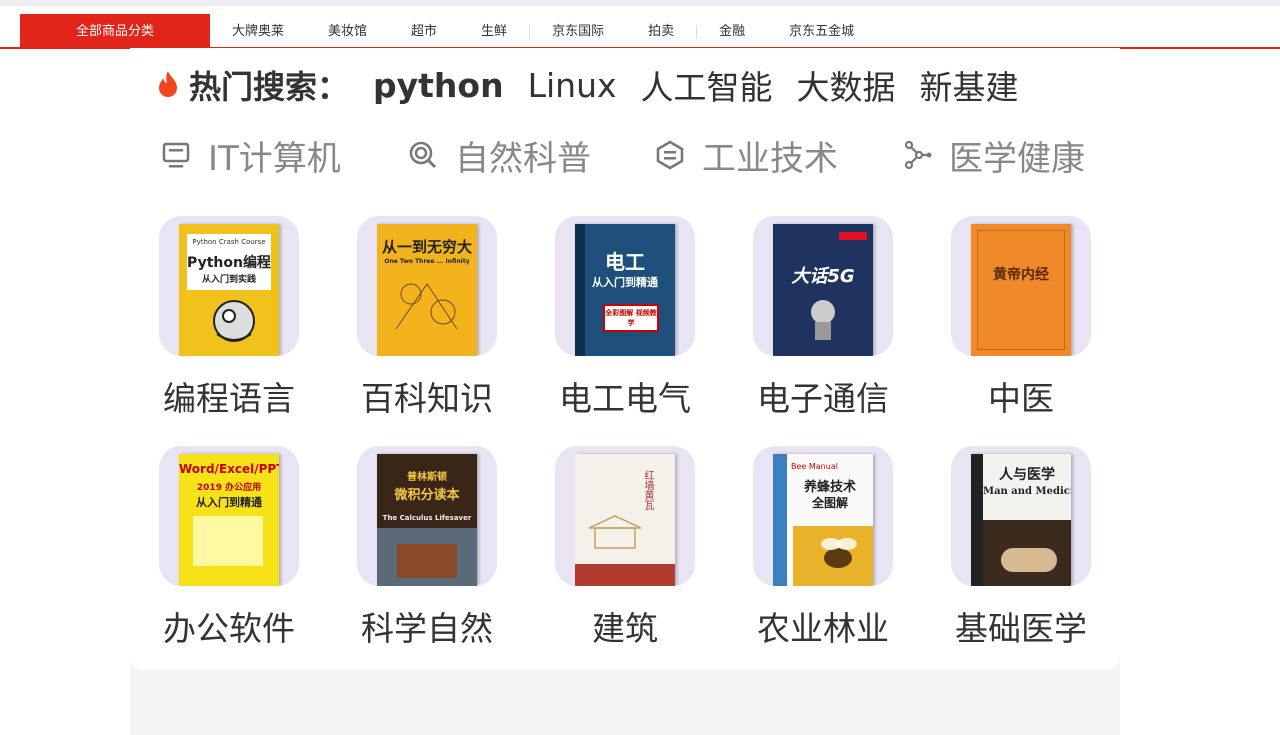 This screenshot has width=1280, height=735. I want to click on tile-caption: 电子通信, so click(823, 398).